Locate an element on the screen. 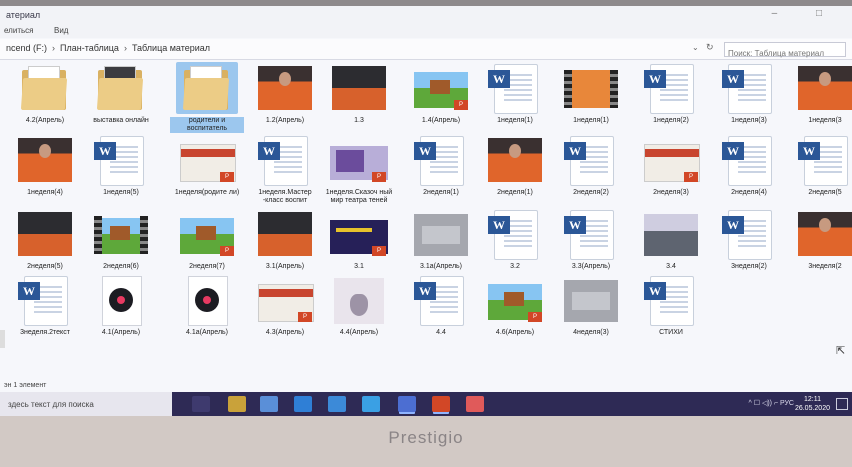  minimize-button: – is located at coordinates (784, 13).